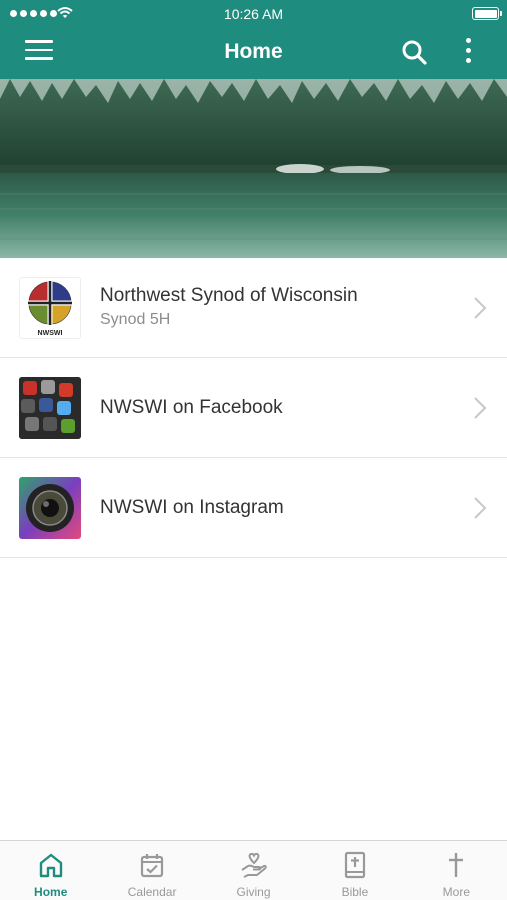  Describe the element at coordinates (456, 865) in the screenshot. I see `cross-icon` at that location.